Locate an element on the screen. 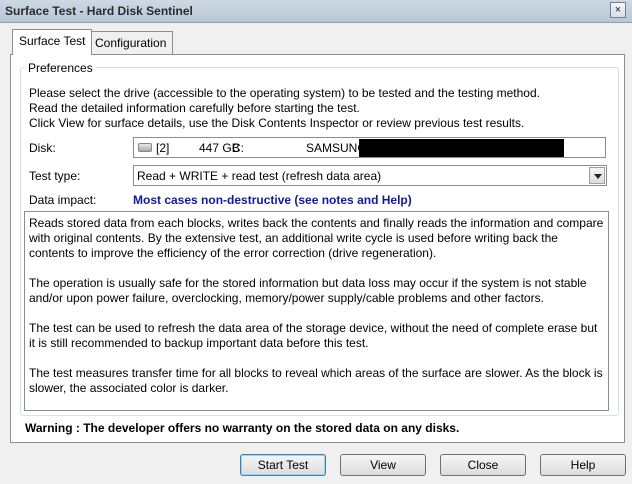 This screenshot has width=632, height=484. preferences-legend: Preferences is located at coordinates (60, 68).